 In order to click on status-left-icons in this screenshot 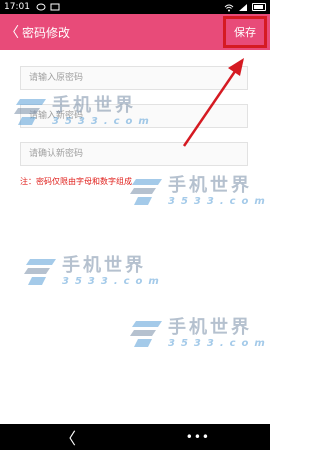, I will do `click(48, 7)`.